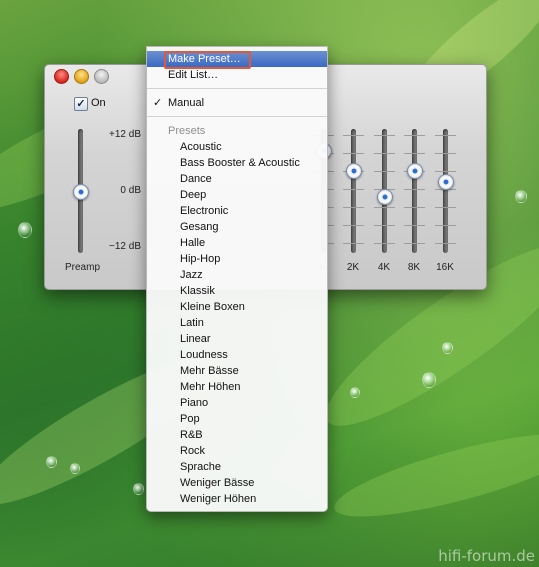 The height and width of the screenshot is (567, 539). What do you see at coordinates (237, 403) in the screenshot?
I see `menu-item-preset: Piano` at bounding box center [237, 403].